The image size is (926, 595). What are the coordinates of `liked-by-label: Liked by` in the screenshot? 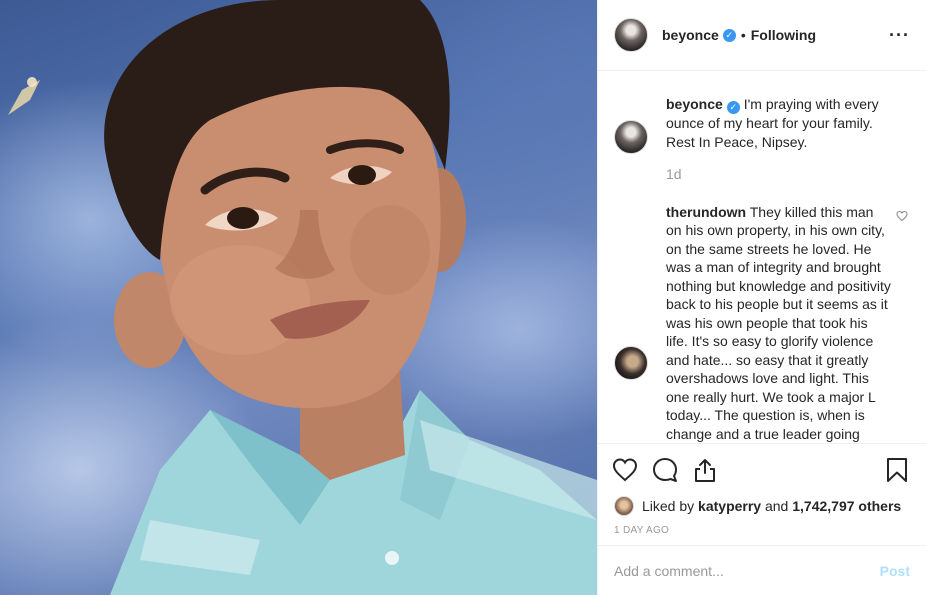 It's located at (668, 506).